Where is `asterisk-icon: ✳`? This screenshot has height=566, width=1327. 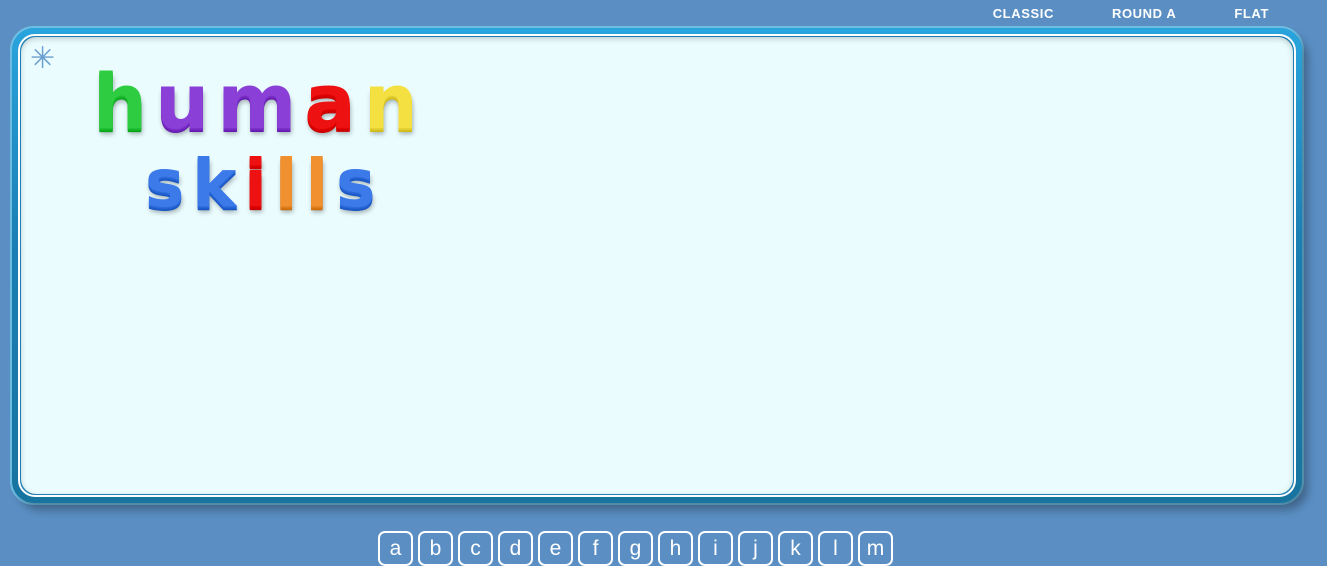 asterisk-icon: ✳ is located at coordinates (42, 59).